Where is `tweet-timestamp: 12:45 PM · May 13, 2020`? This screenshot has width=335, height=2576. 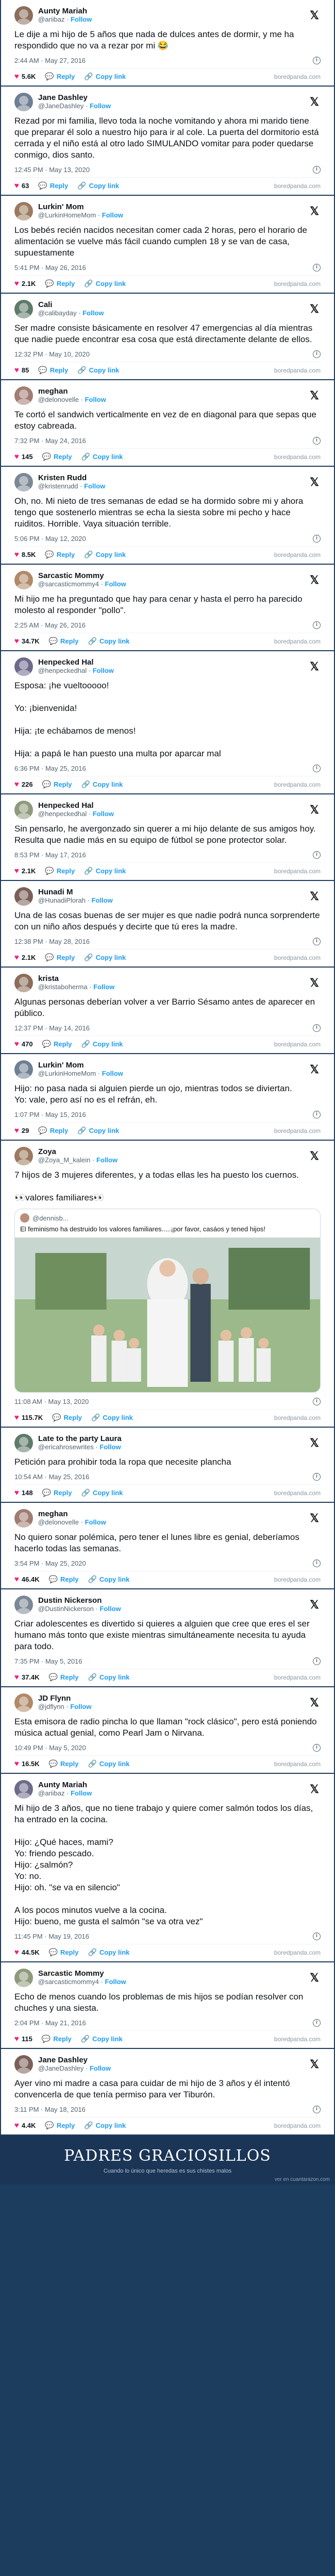 tweet-timestamp: 12:45 PM · May 13, 2020 is located at coordinates (52, 170).